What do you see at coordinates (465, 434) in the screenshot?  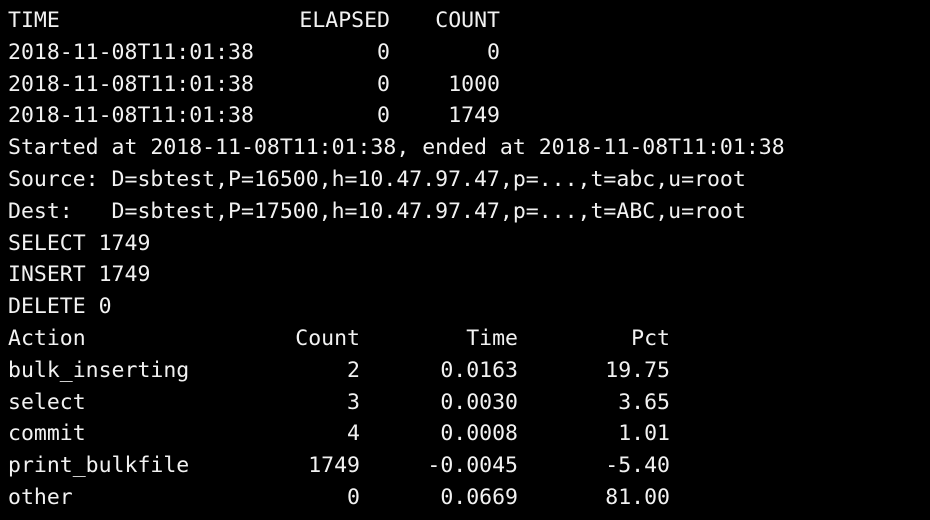 I see `action-table-row: commit 4 0.0008 1.01` at bounding box center [465, 434].